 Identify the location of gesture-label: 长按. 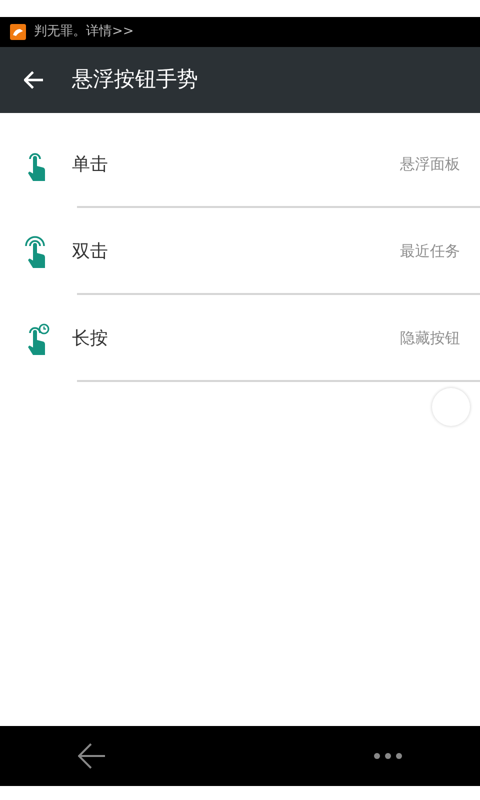
(90, 339).